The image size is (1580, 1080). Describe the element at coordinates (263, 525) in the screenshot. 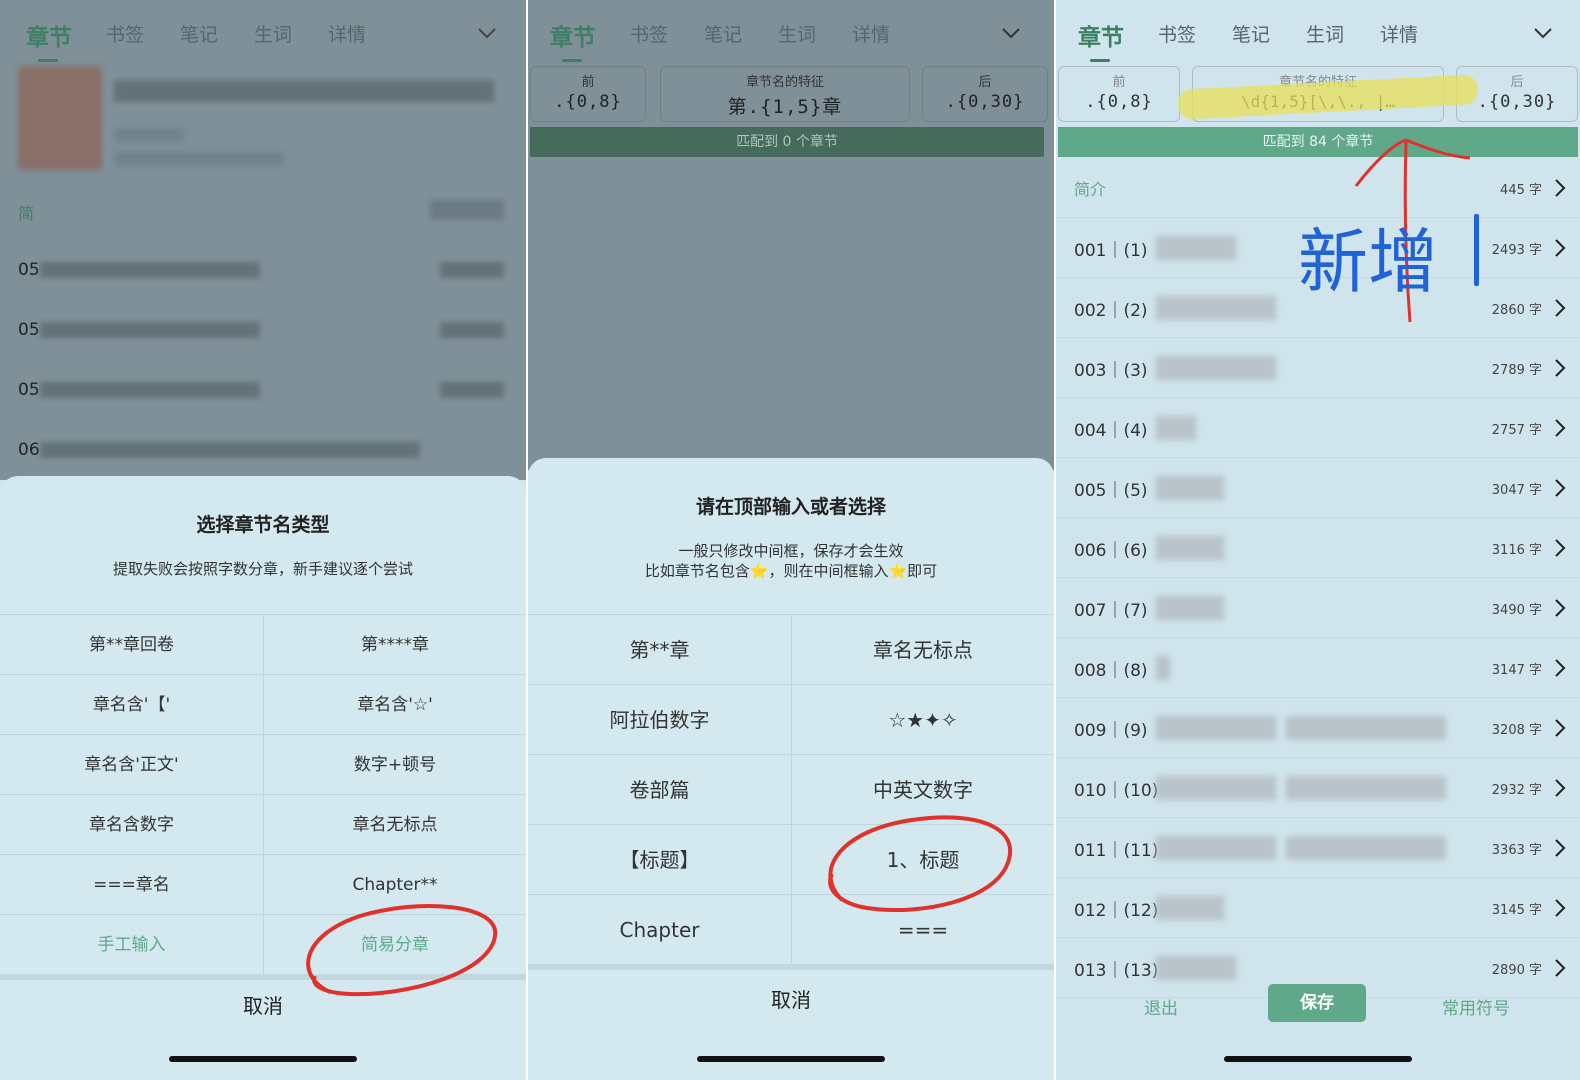

I see `sheet-title: 选择章节名类型` at that location.